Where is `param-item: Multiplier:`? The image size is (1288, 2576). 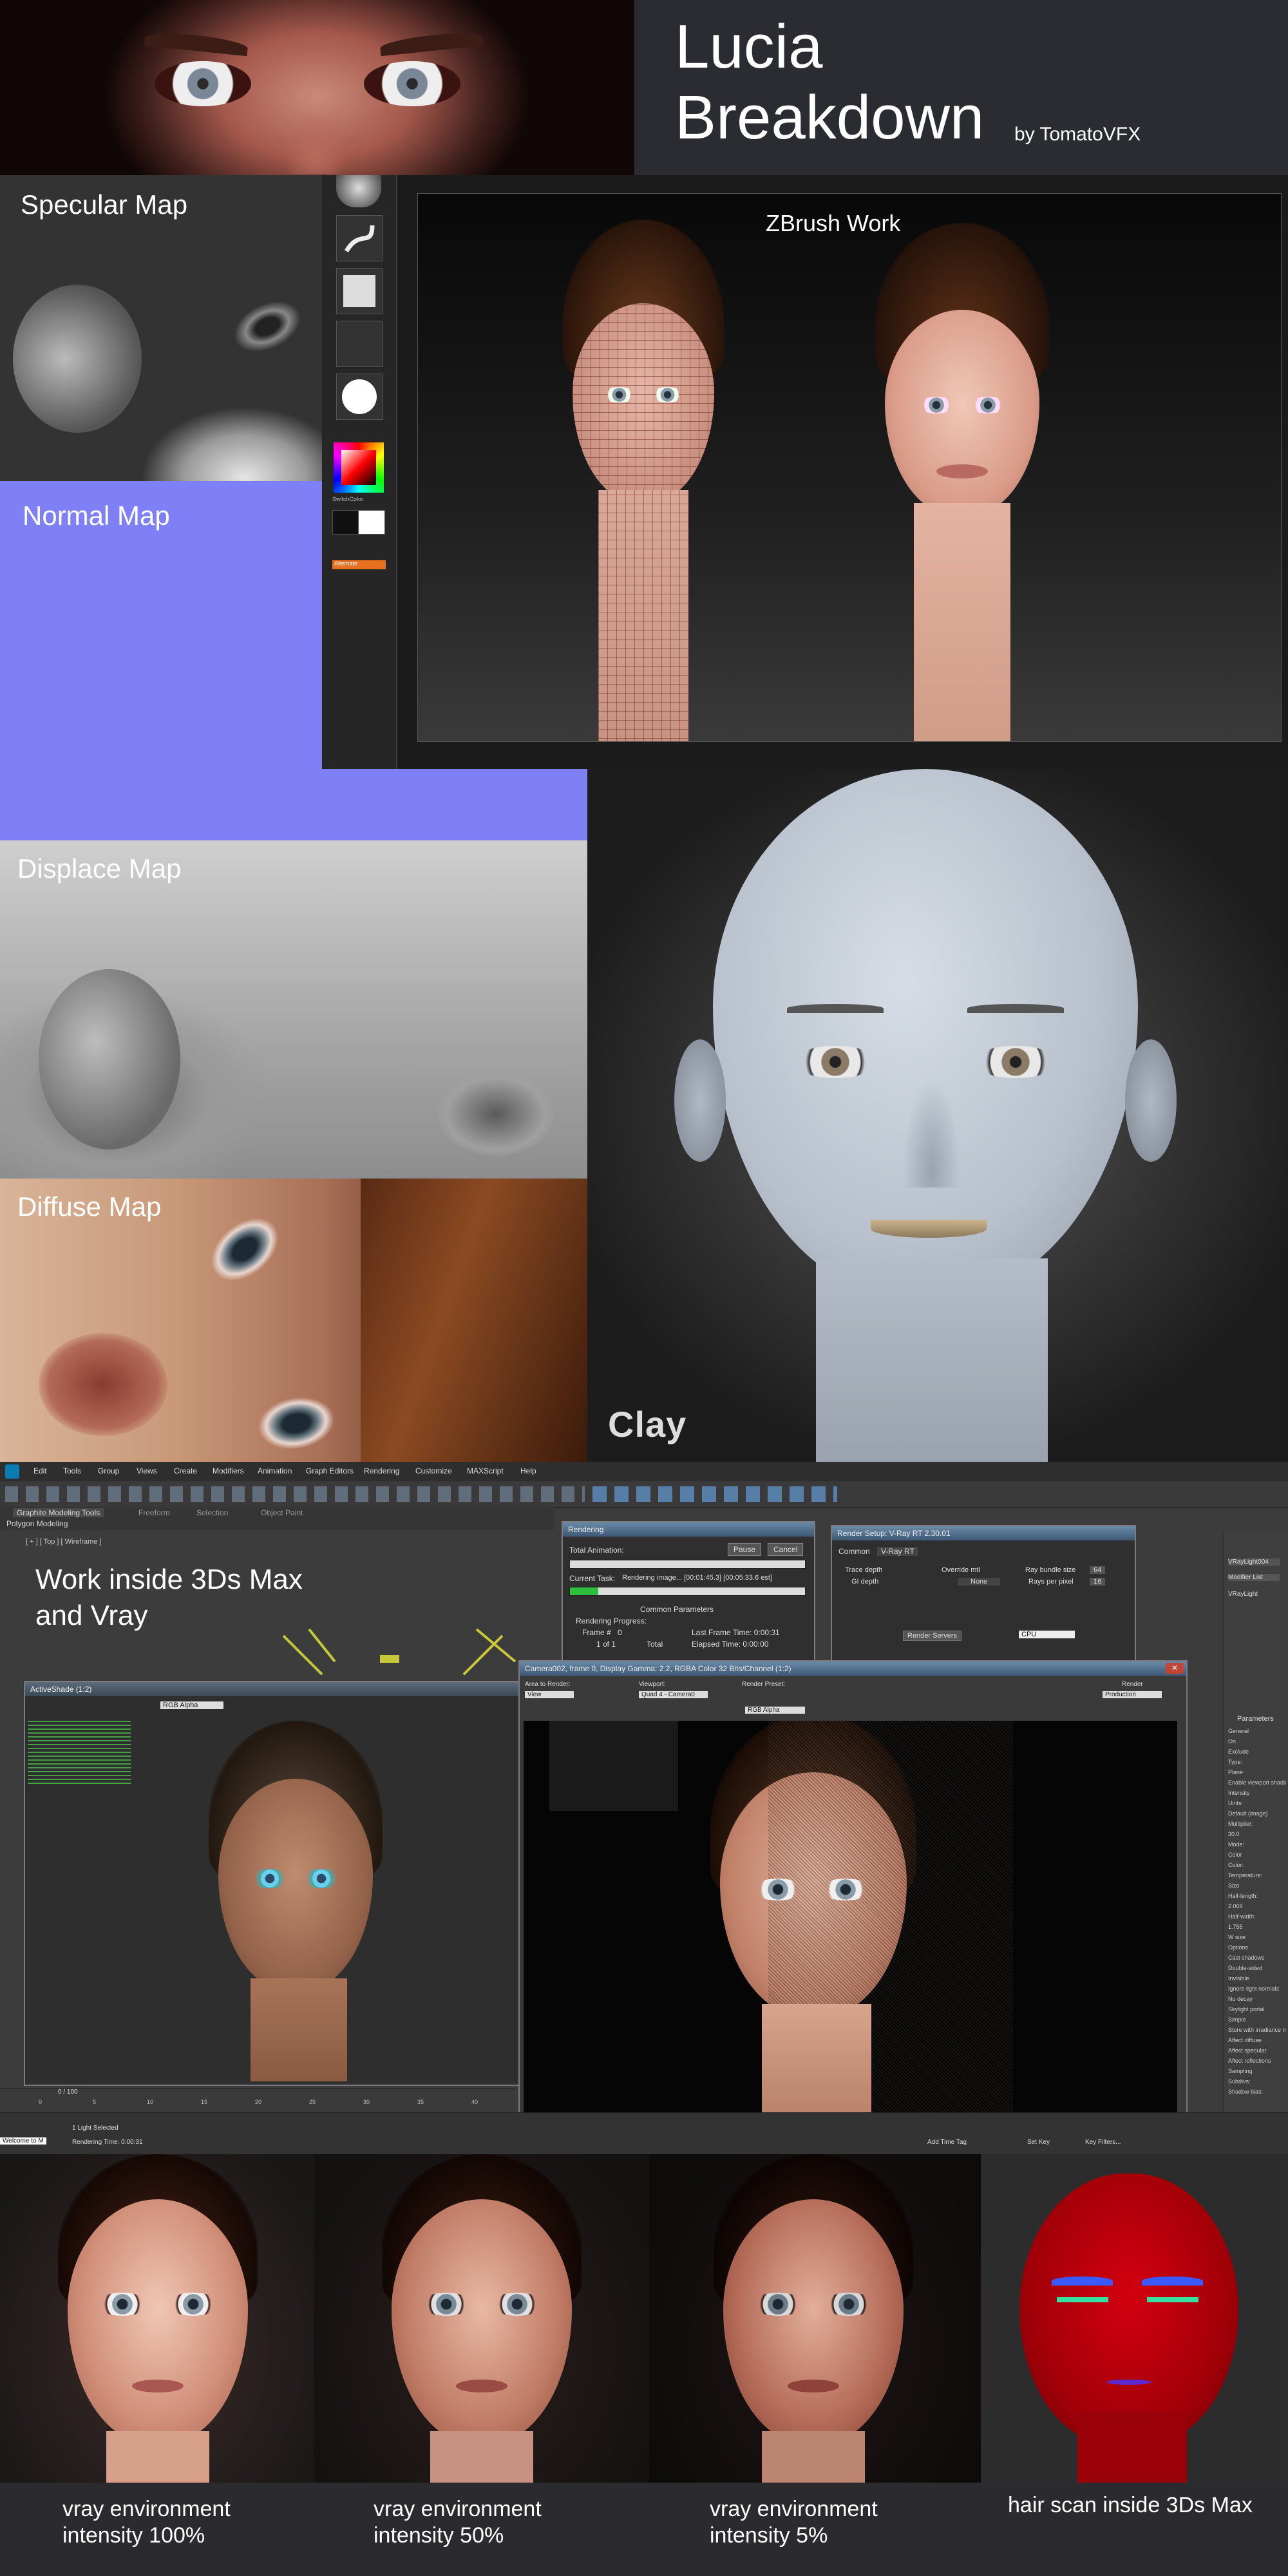
param-item: Multiplier: is located at coordinates (1257, 1824).